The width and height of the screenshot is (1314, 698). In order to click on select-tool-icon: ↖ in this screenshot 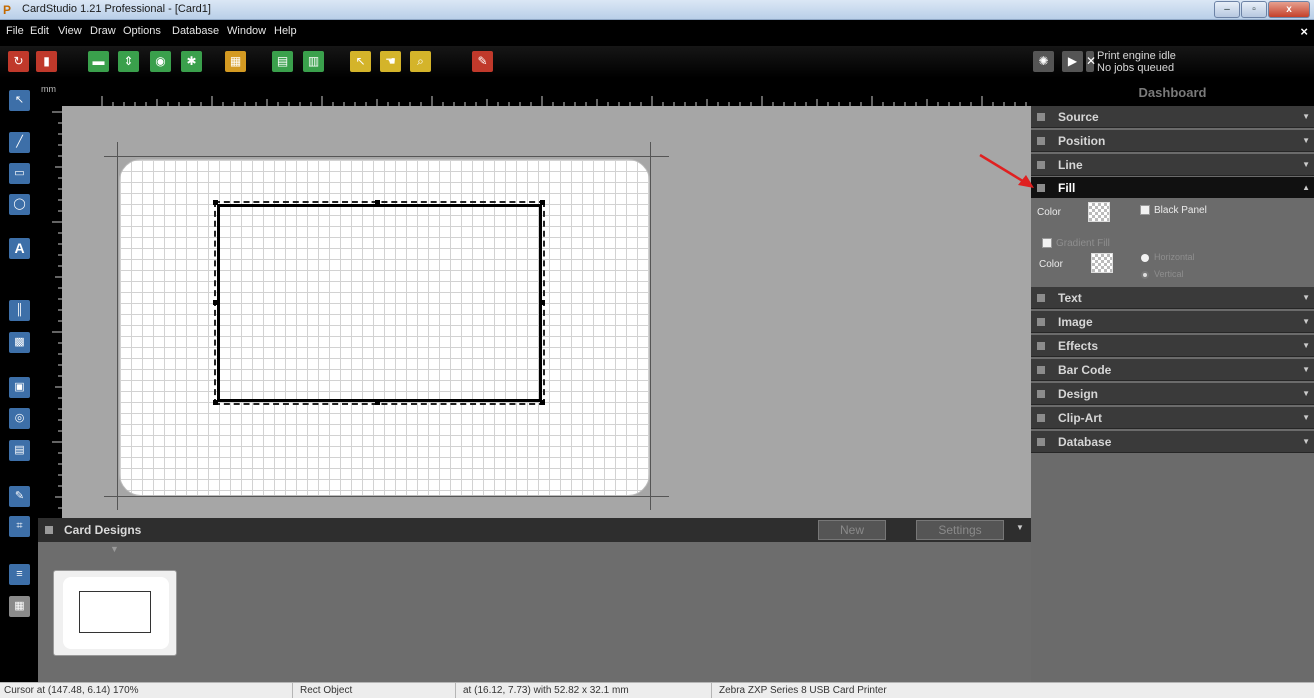, I will do `click(360, 61)`.